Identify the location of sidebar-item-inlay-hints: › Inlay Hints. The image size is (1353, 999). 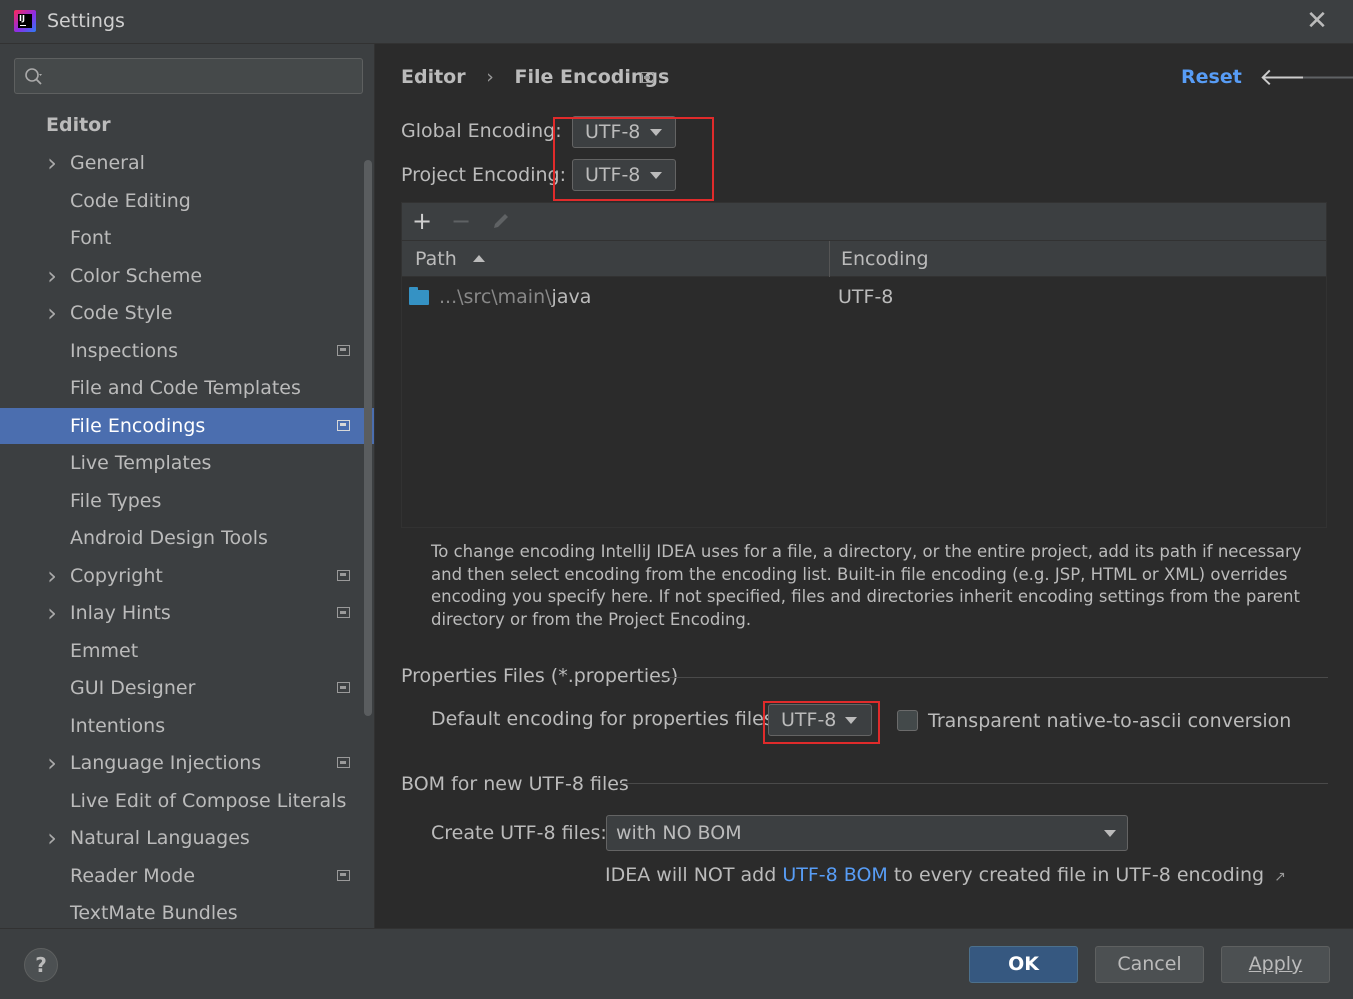
(187, 613).